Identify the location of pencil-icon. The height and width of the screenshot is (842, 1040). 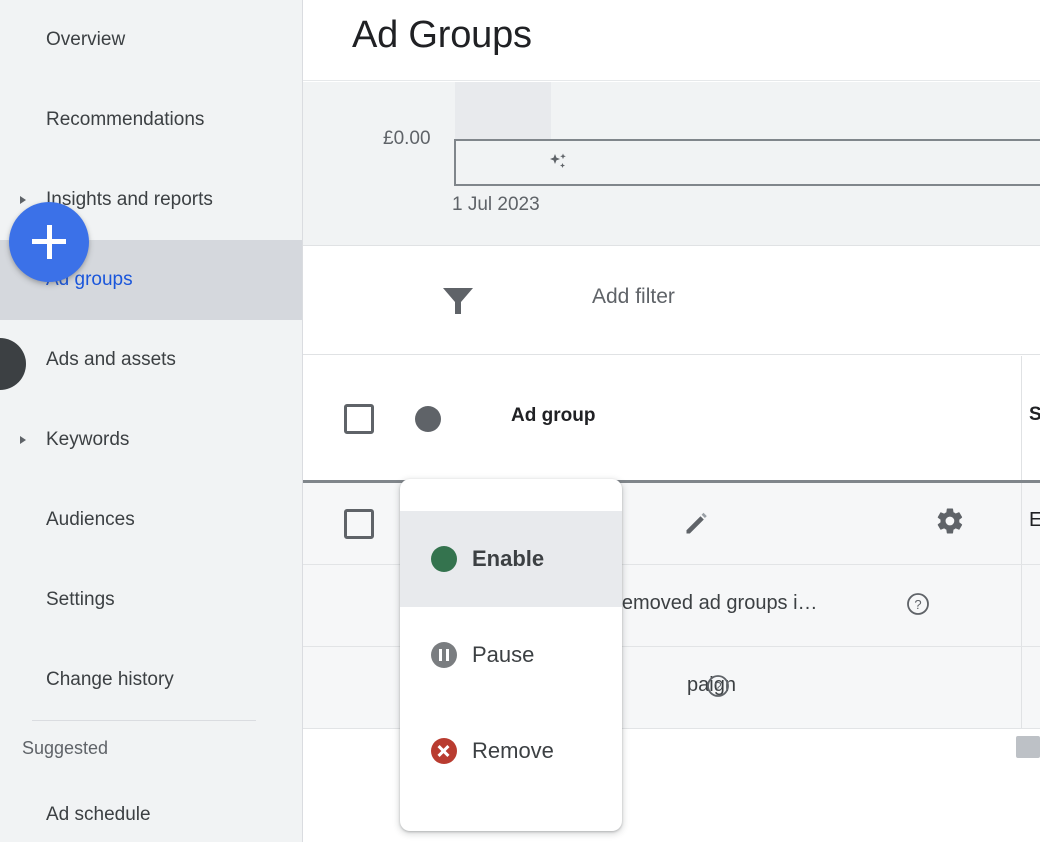
(697, 523).